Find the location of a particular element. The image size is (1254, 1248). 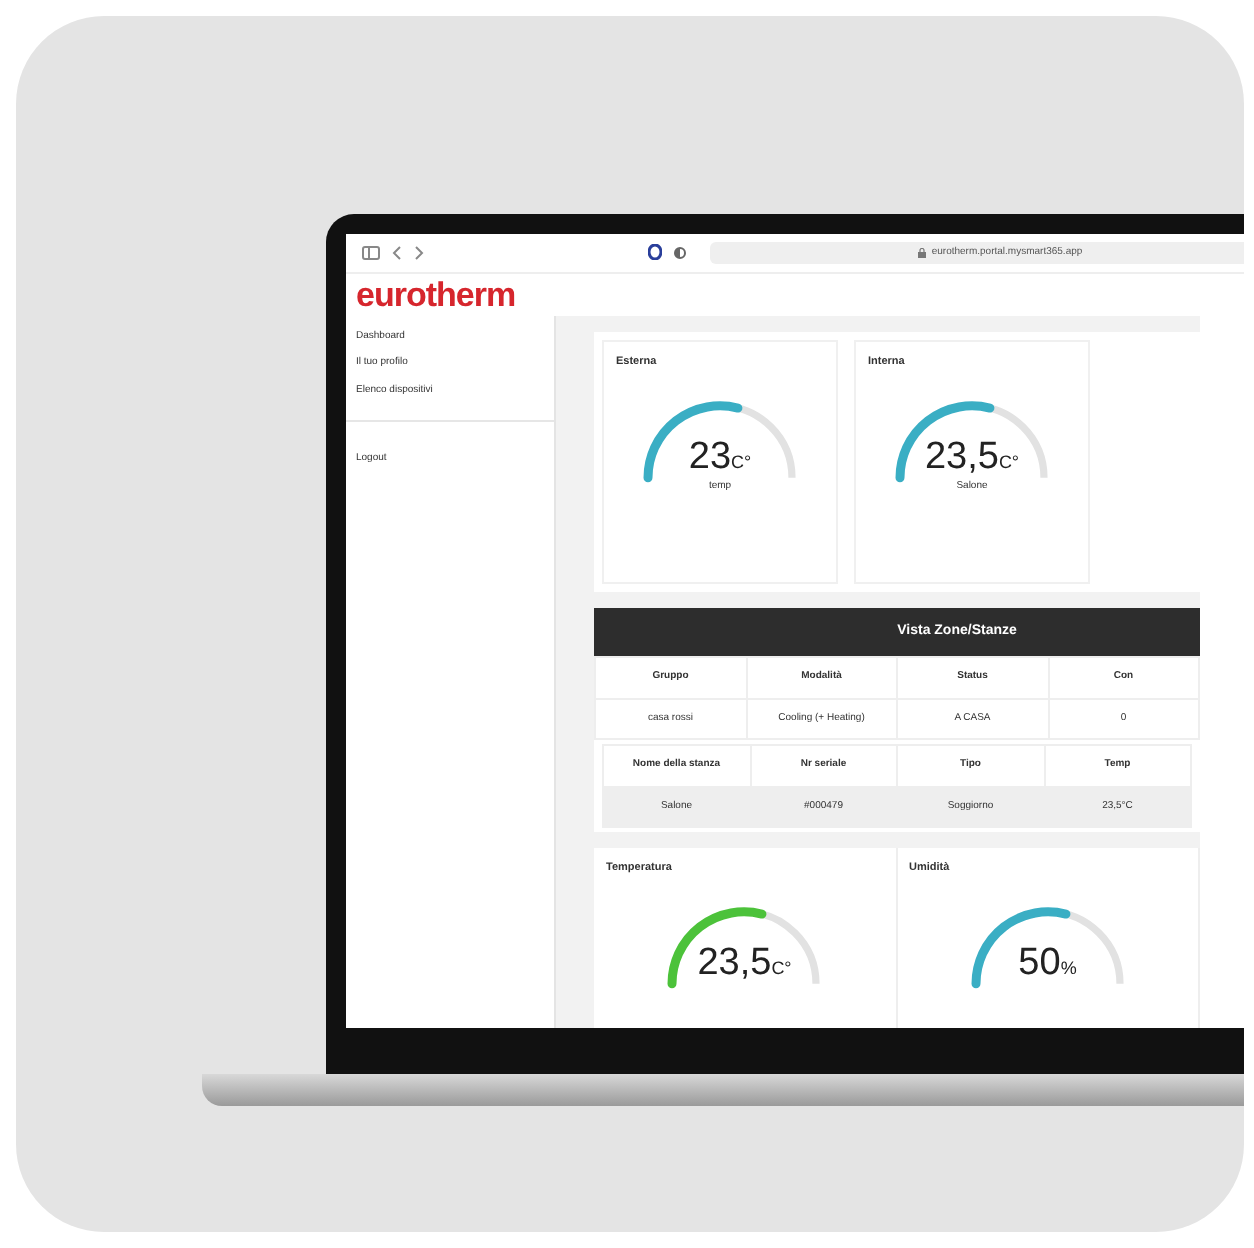

back-icon is located at coordinates (397, 252).